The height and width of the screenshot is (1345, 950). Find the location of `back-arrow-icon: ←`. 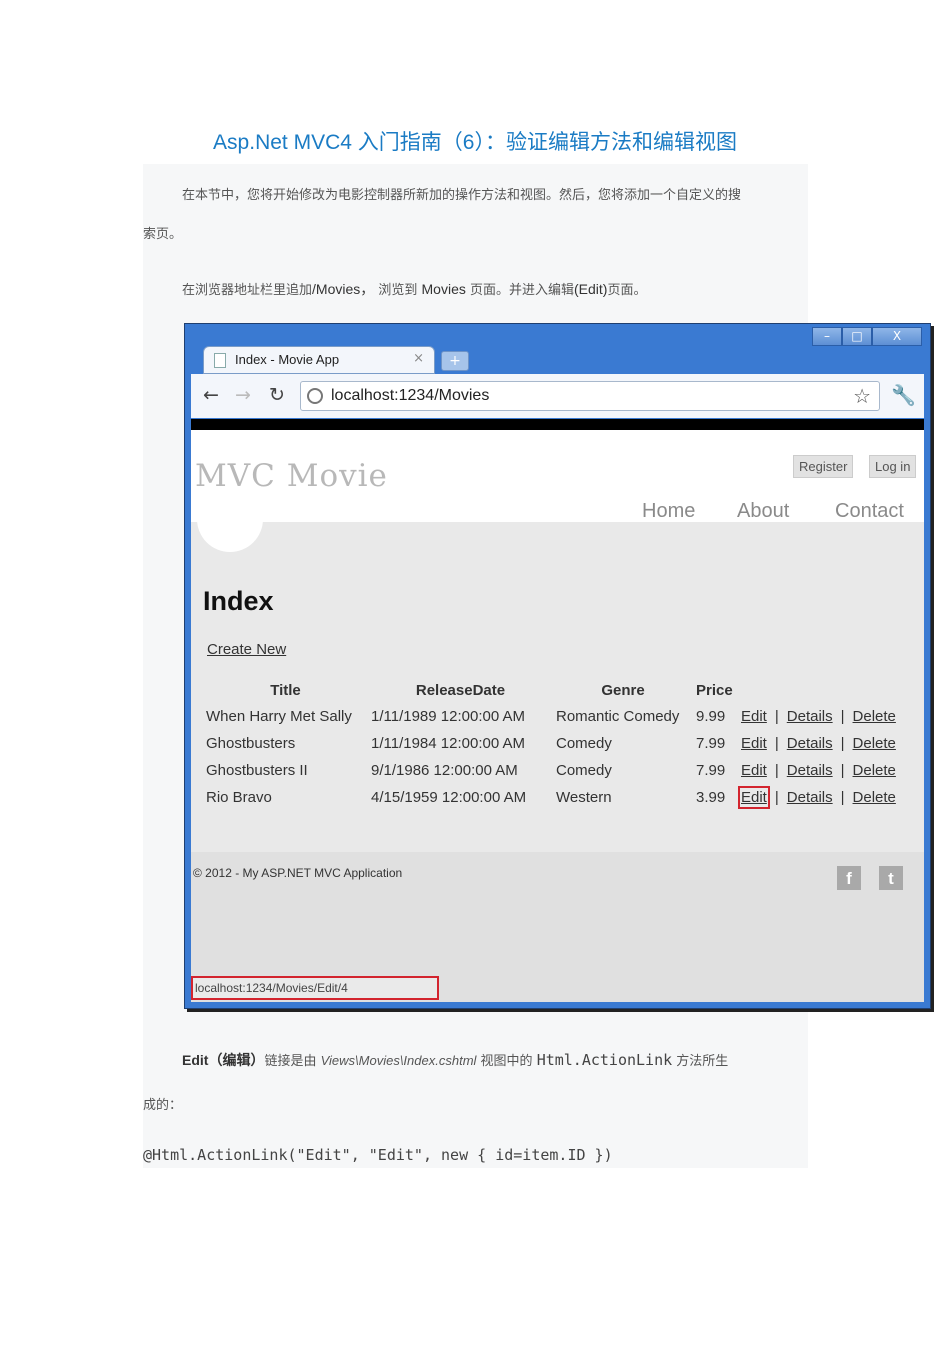

back-arrow-icon: ← is located at coordinates (211, 395).